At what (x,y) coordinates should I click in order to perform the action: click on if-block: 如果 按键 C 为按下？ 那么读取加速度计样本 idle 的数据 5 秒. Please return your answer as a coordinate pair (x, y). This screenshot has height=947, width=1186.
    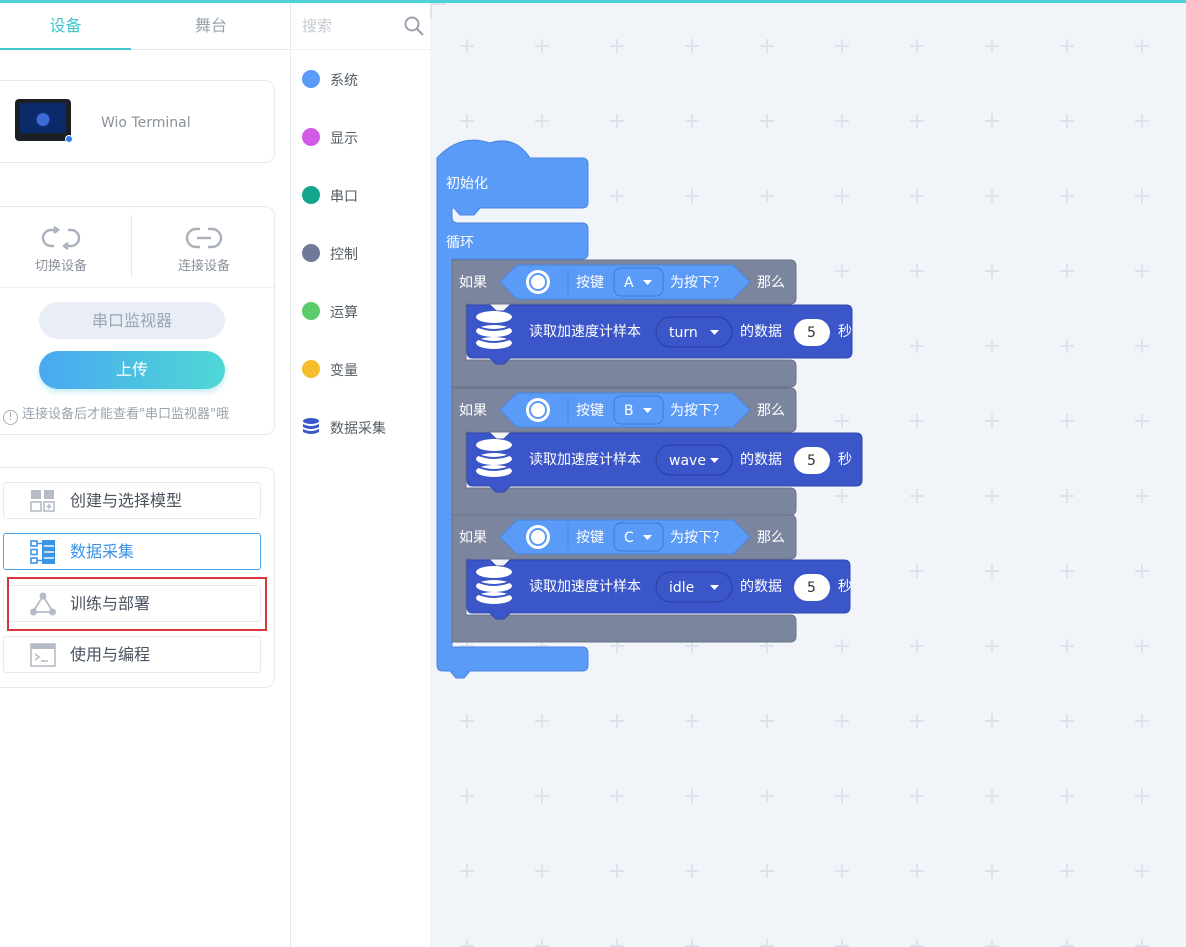
    Looking at the image, I should click on (651, 578).